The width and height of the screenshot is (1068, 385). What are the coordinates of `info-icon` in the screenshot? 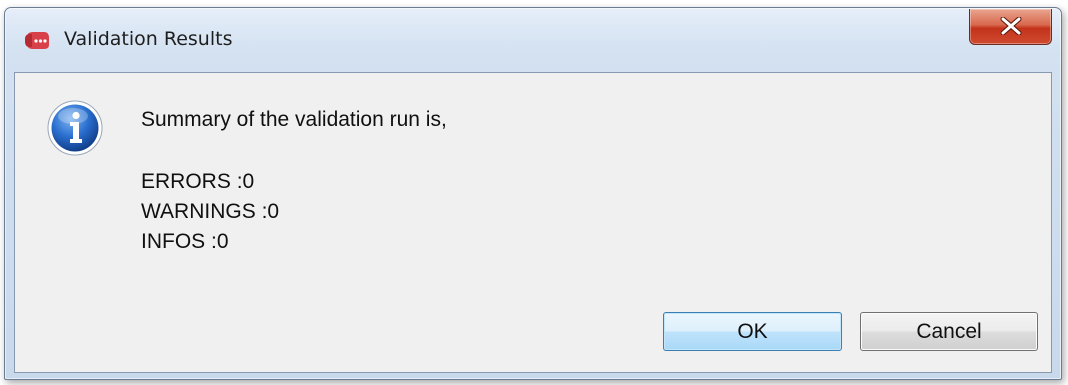 It's located at (75, 128).